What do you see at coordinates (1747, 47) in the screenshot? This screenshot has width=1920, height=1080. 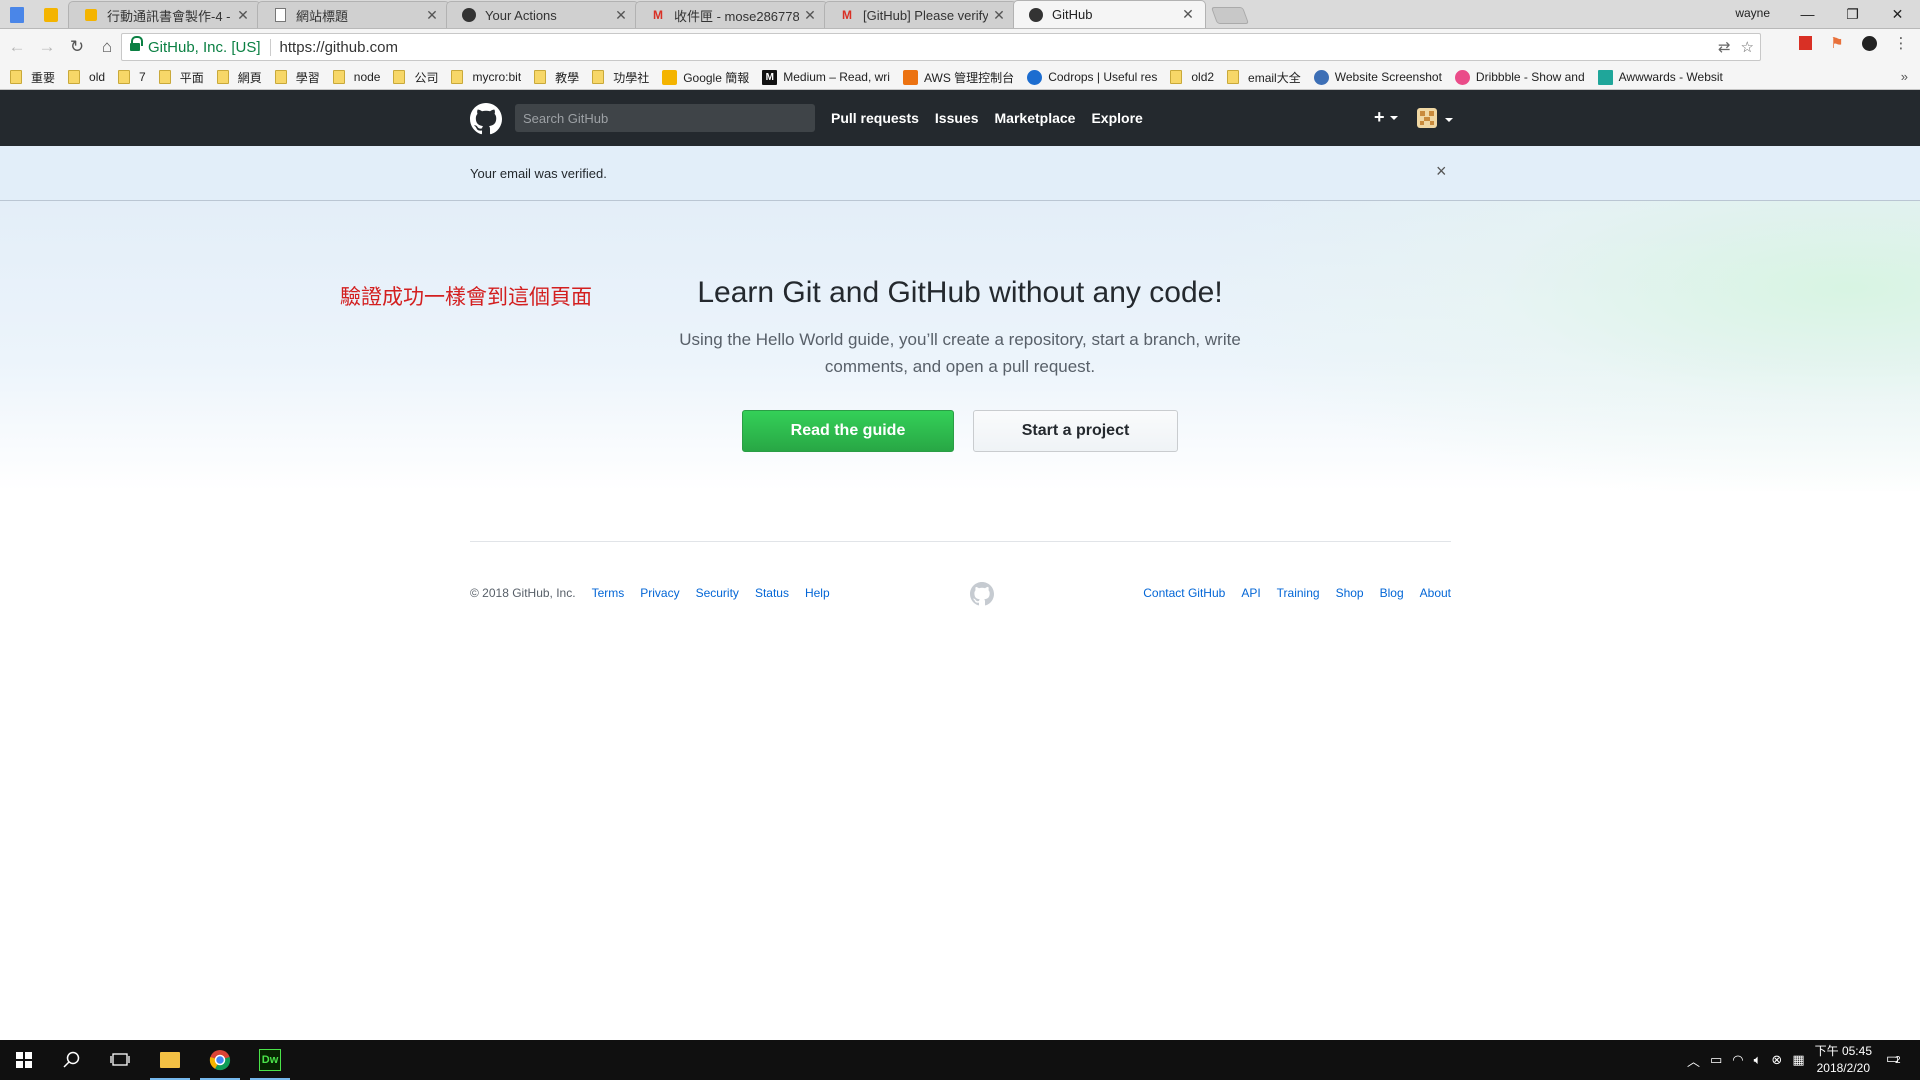 I see `star-icon: ☆` at bounding box center [1747, 47].